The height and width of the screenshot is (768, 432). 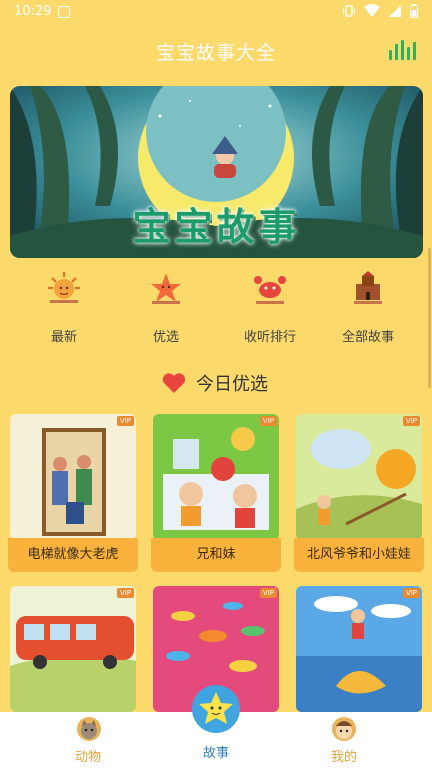 What do you see at coordinates (166, 307) in the screenshot?
I see `quick-link-featured: 优选` at bounding box center [166, 307].